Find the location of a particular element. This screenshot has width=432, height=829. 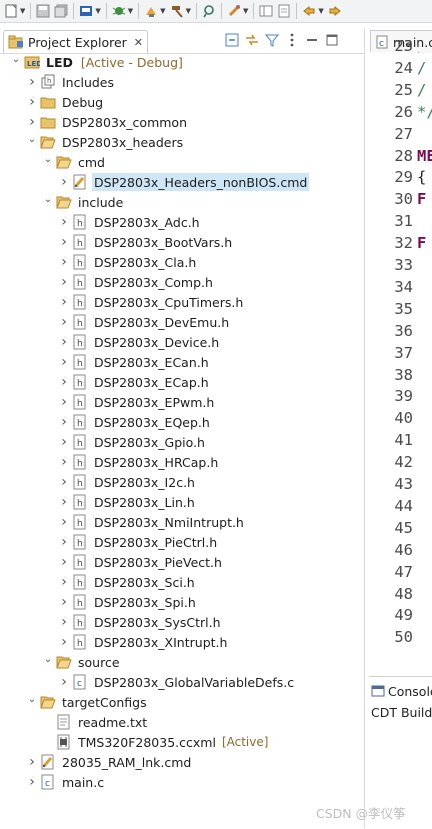

tree-item: ⌄ DSP2803x_headers is located at coordinates (195, 142).